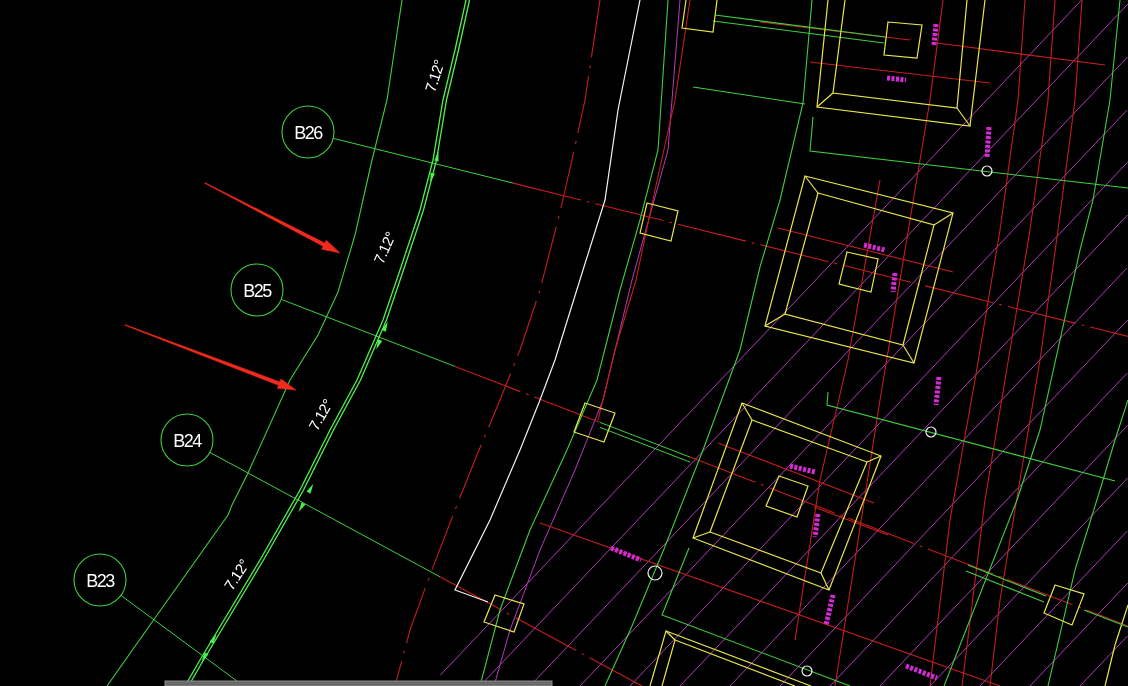 The image size is (1128, 686). I want to click on axis-label: B23, so click(100, 580).